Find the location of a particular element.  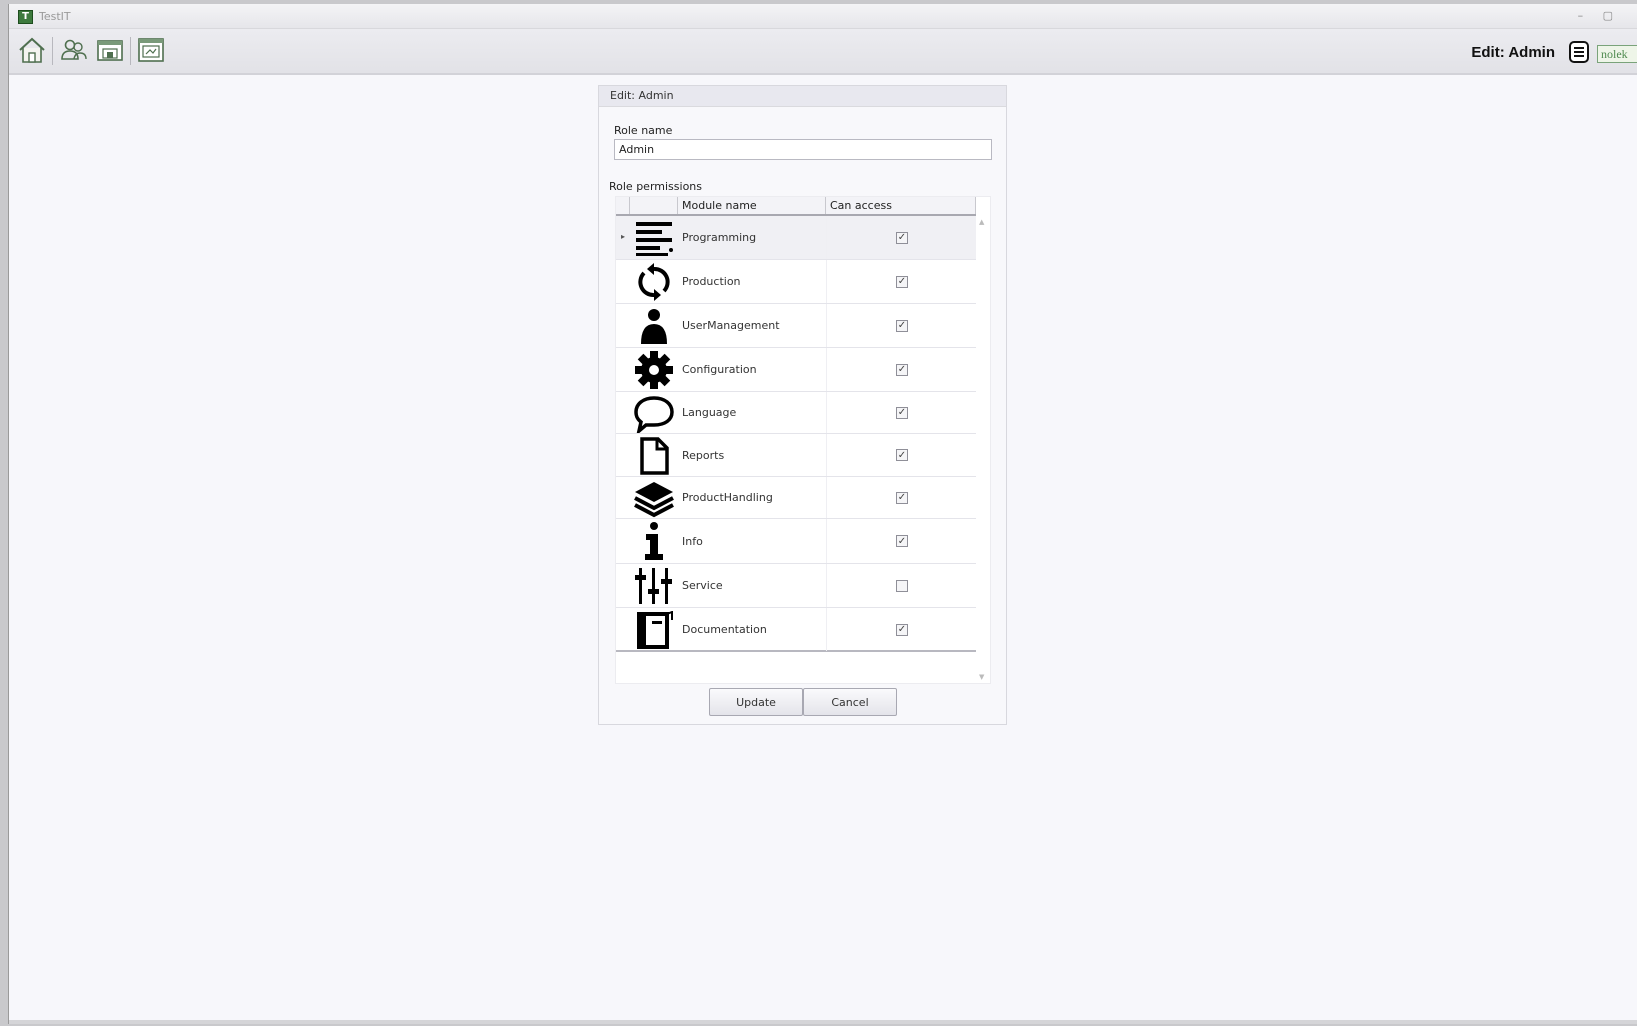

toolbar: Edit: Admin nolek is located at coordinates (823, 52).